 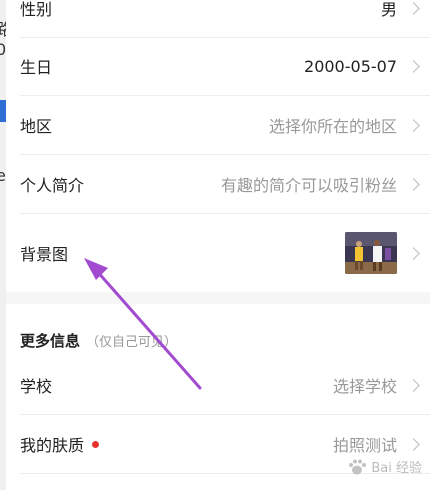 What do you see at coordinates (52, 445) in the screenshot?
I see `skin-type-label: 我的肤质` at bounding box center [52, 445].